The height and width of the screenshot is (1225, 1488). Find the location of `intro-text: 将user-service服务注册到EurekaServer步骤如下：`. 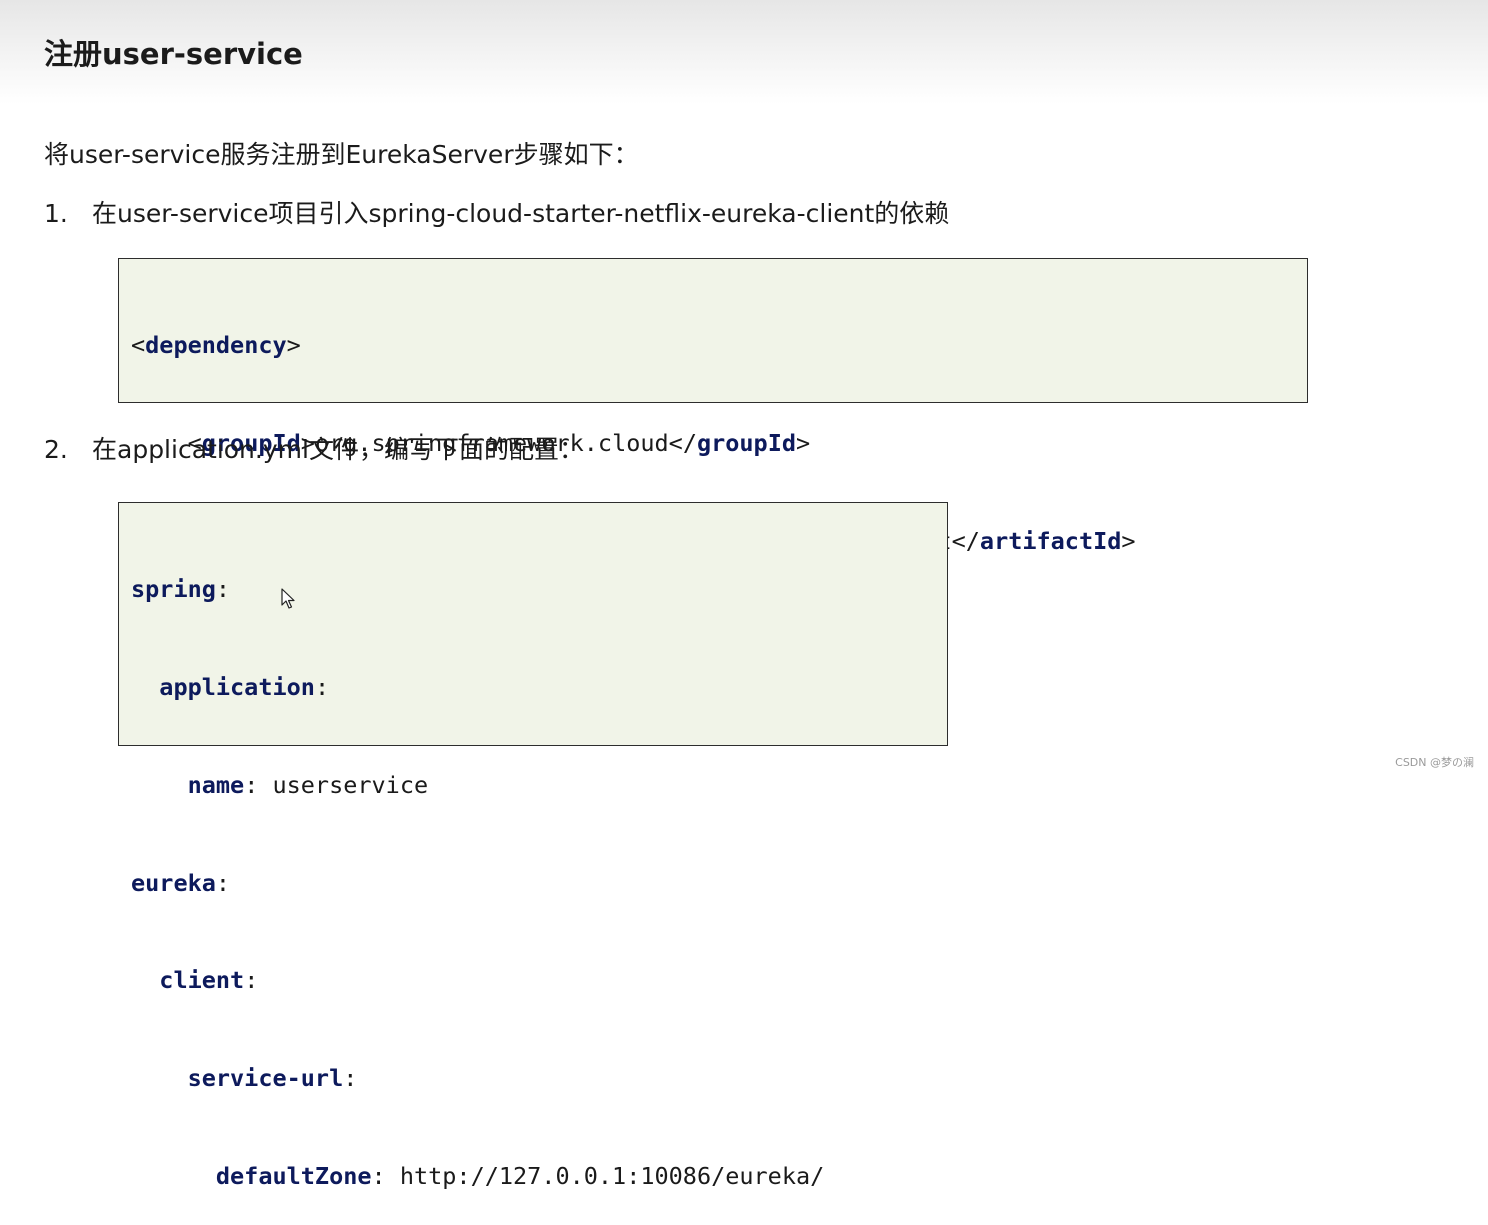

intro-text: 将user-service服务注册到EurekaServer步骤如下： is located at coordinates (341, 154).